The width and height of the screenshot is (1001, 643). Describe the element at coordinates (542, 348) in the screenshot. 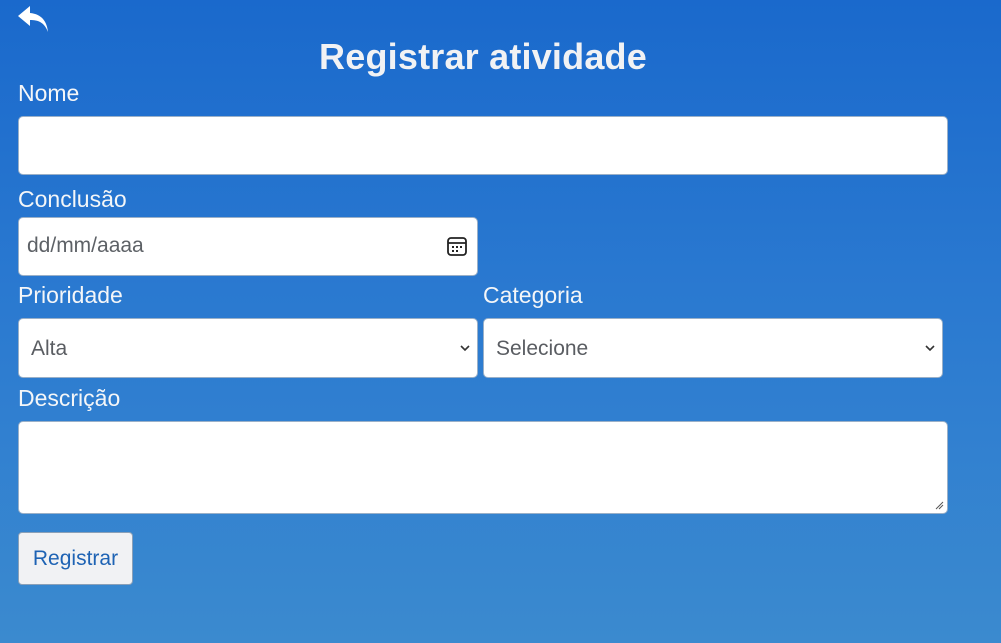

I see `categoria-selected-value: Selecione` at that location.